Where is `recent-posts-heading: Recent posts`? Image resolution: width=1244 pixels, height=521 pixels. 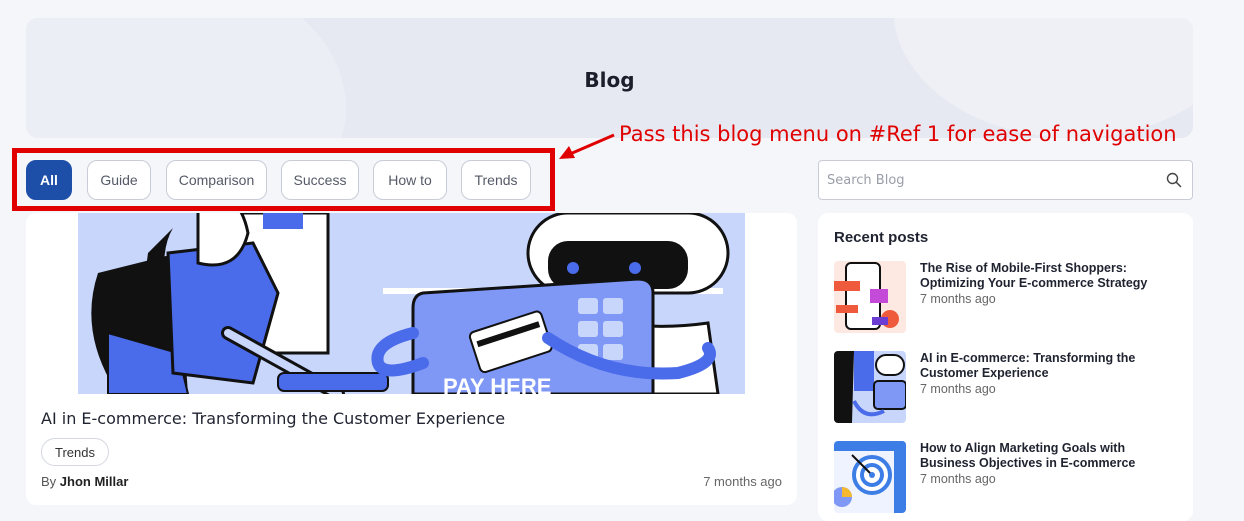 recent-posts-heading: Recent posts is located at coordinates (881, 237).